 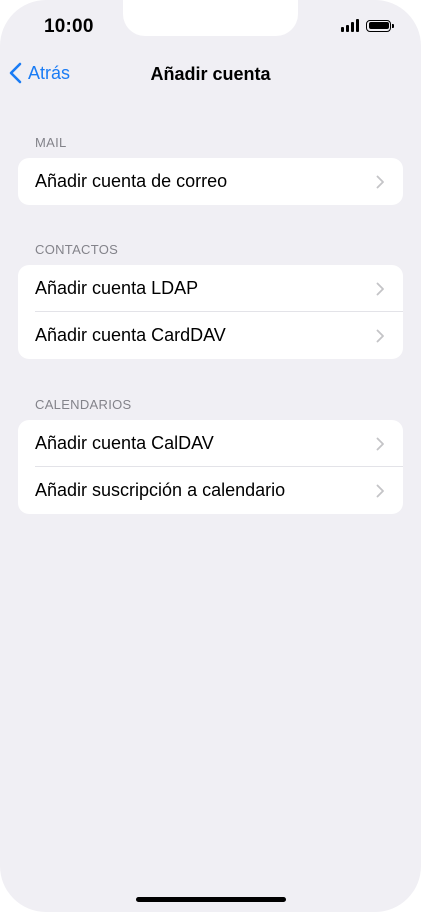 I want to click on row-add-caldav-account: Añadir cuenta CalDAV, so click(x=210, y=443).